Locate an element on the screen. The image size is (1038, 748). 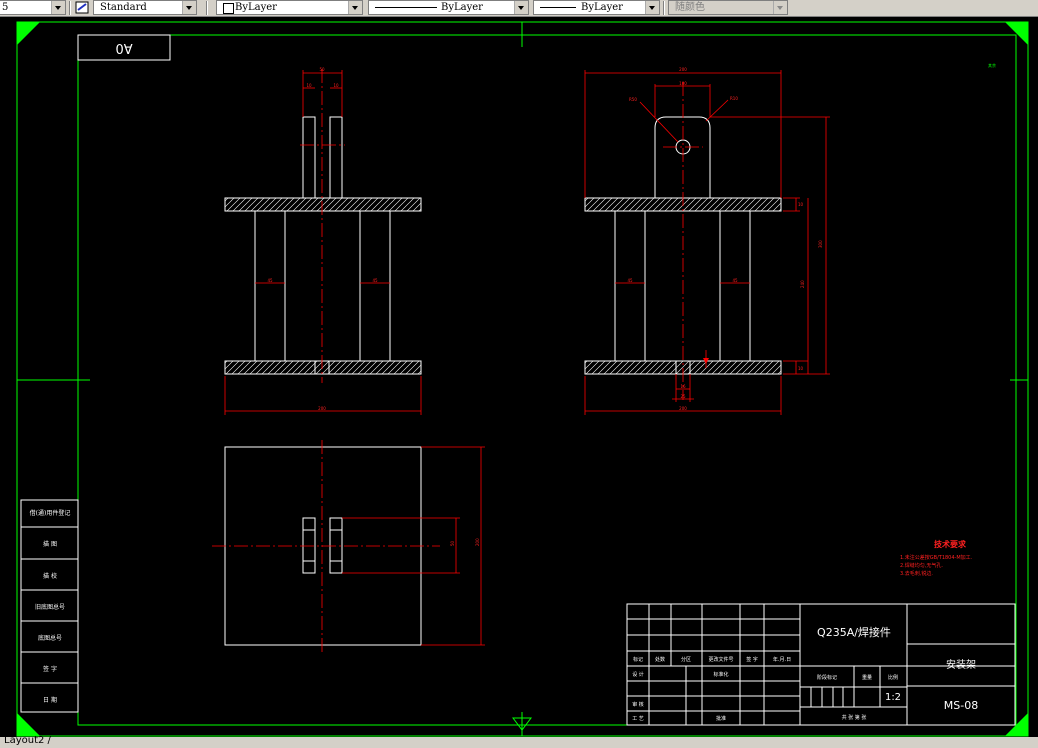
dim-text: 300 is located at coordinates (820, 244).